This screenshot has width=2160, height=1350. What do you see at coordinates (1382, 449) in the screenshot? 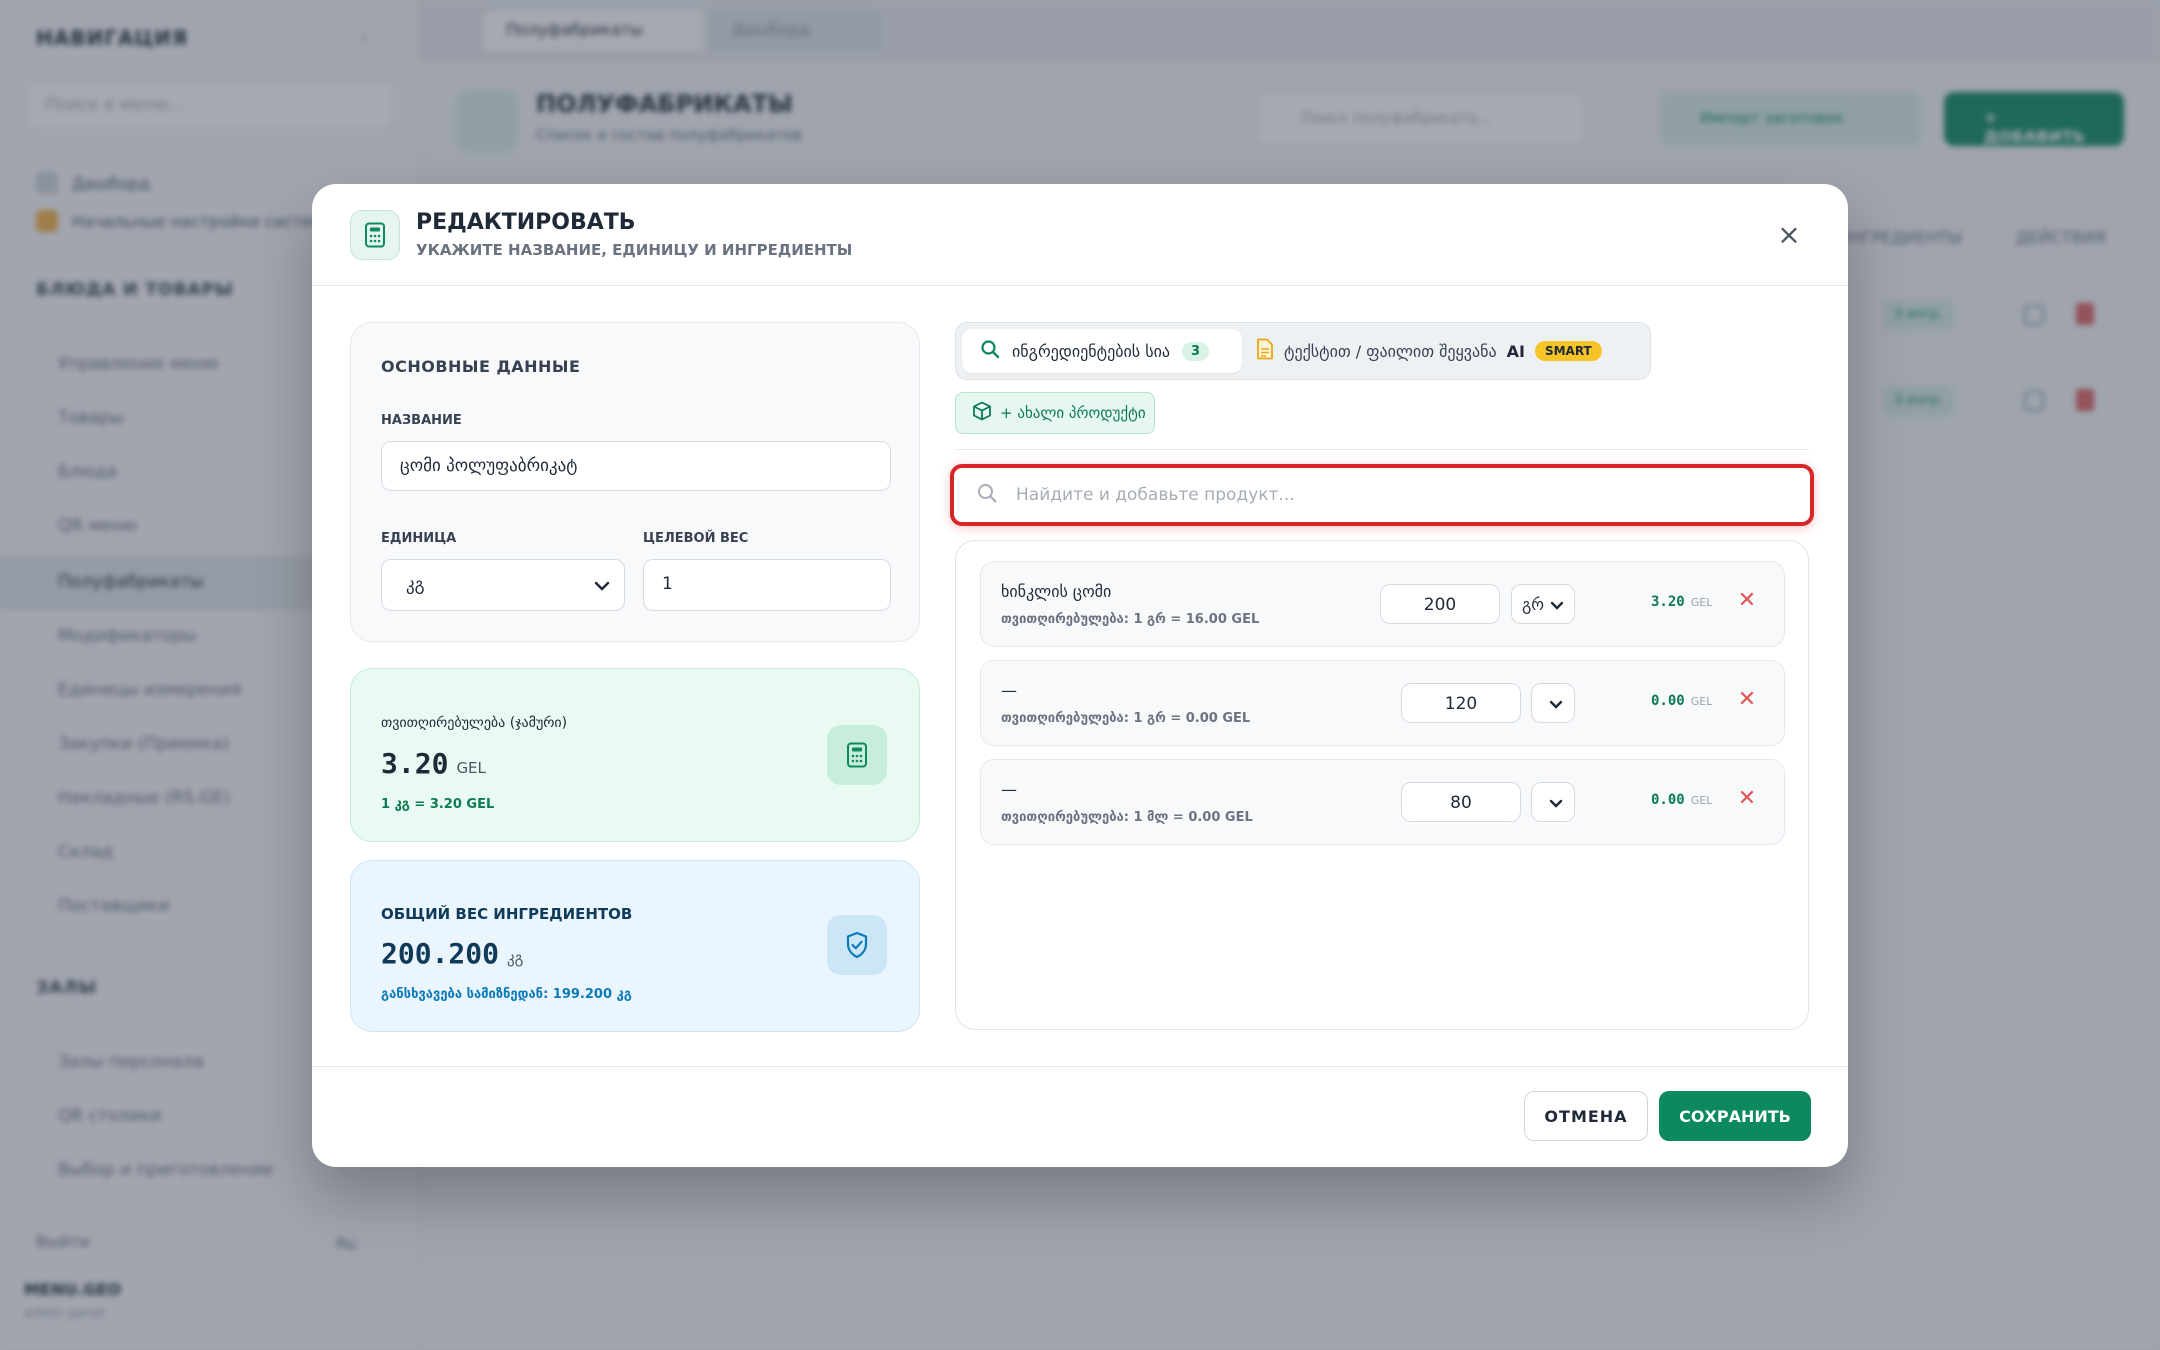
I see `divider` at bounding box center [1382, 449].